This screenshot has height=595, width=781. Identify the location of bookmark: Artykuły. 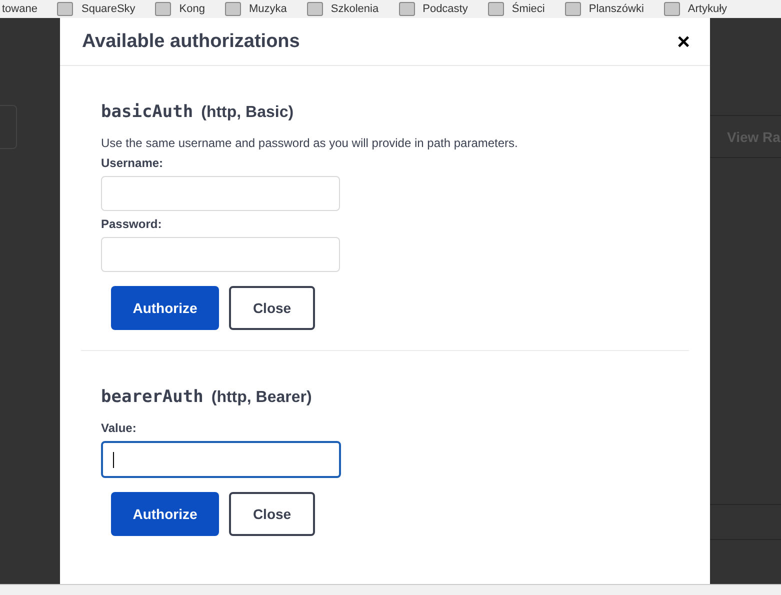
(696, 9).